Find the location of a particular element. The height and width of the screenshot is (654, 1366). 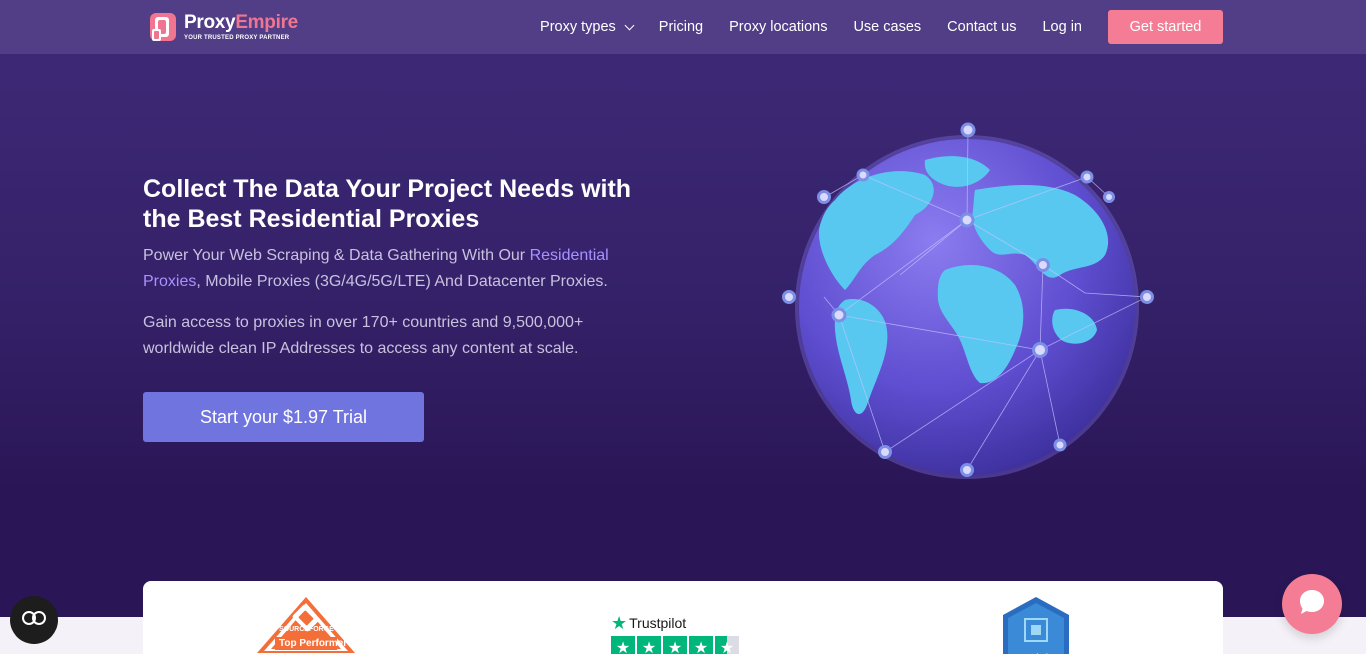

nav-item-contact-us: Contact us is located at coordinates (981, 27).